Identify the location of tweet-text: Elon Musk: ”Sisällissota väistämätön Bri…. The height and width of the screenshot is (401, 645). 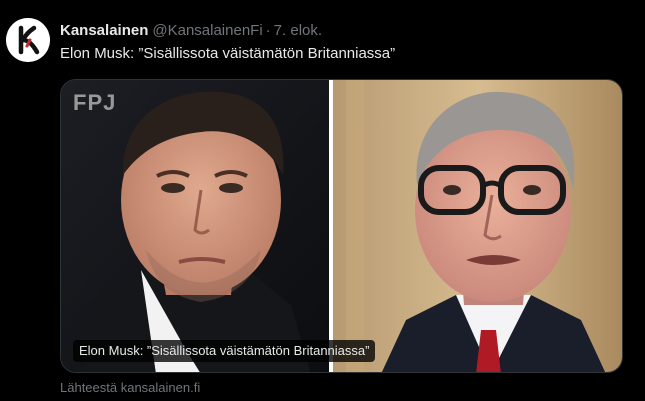
(228, 53).